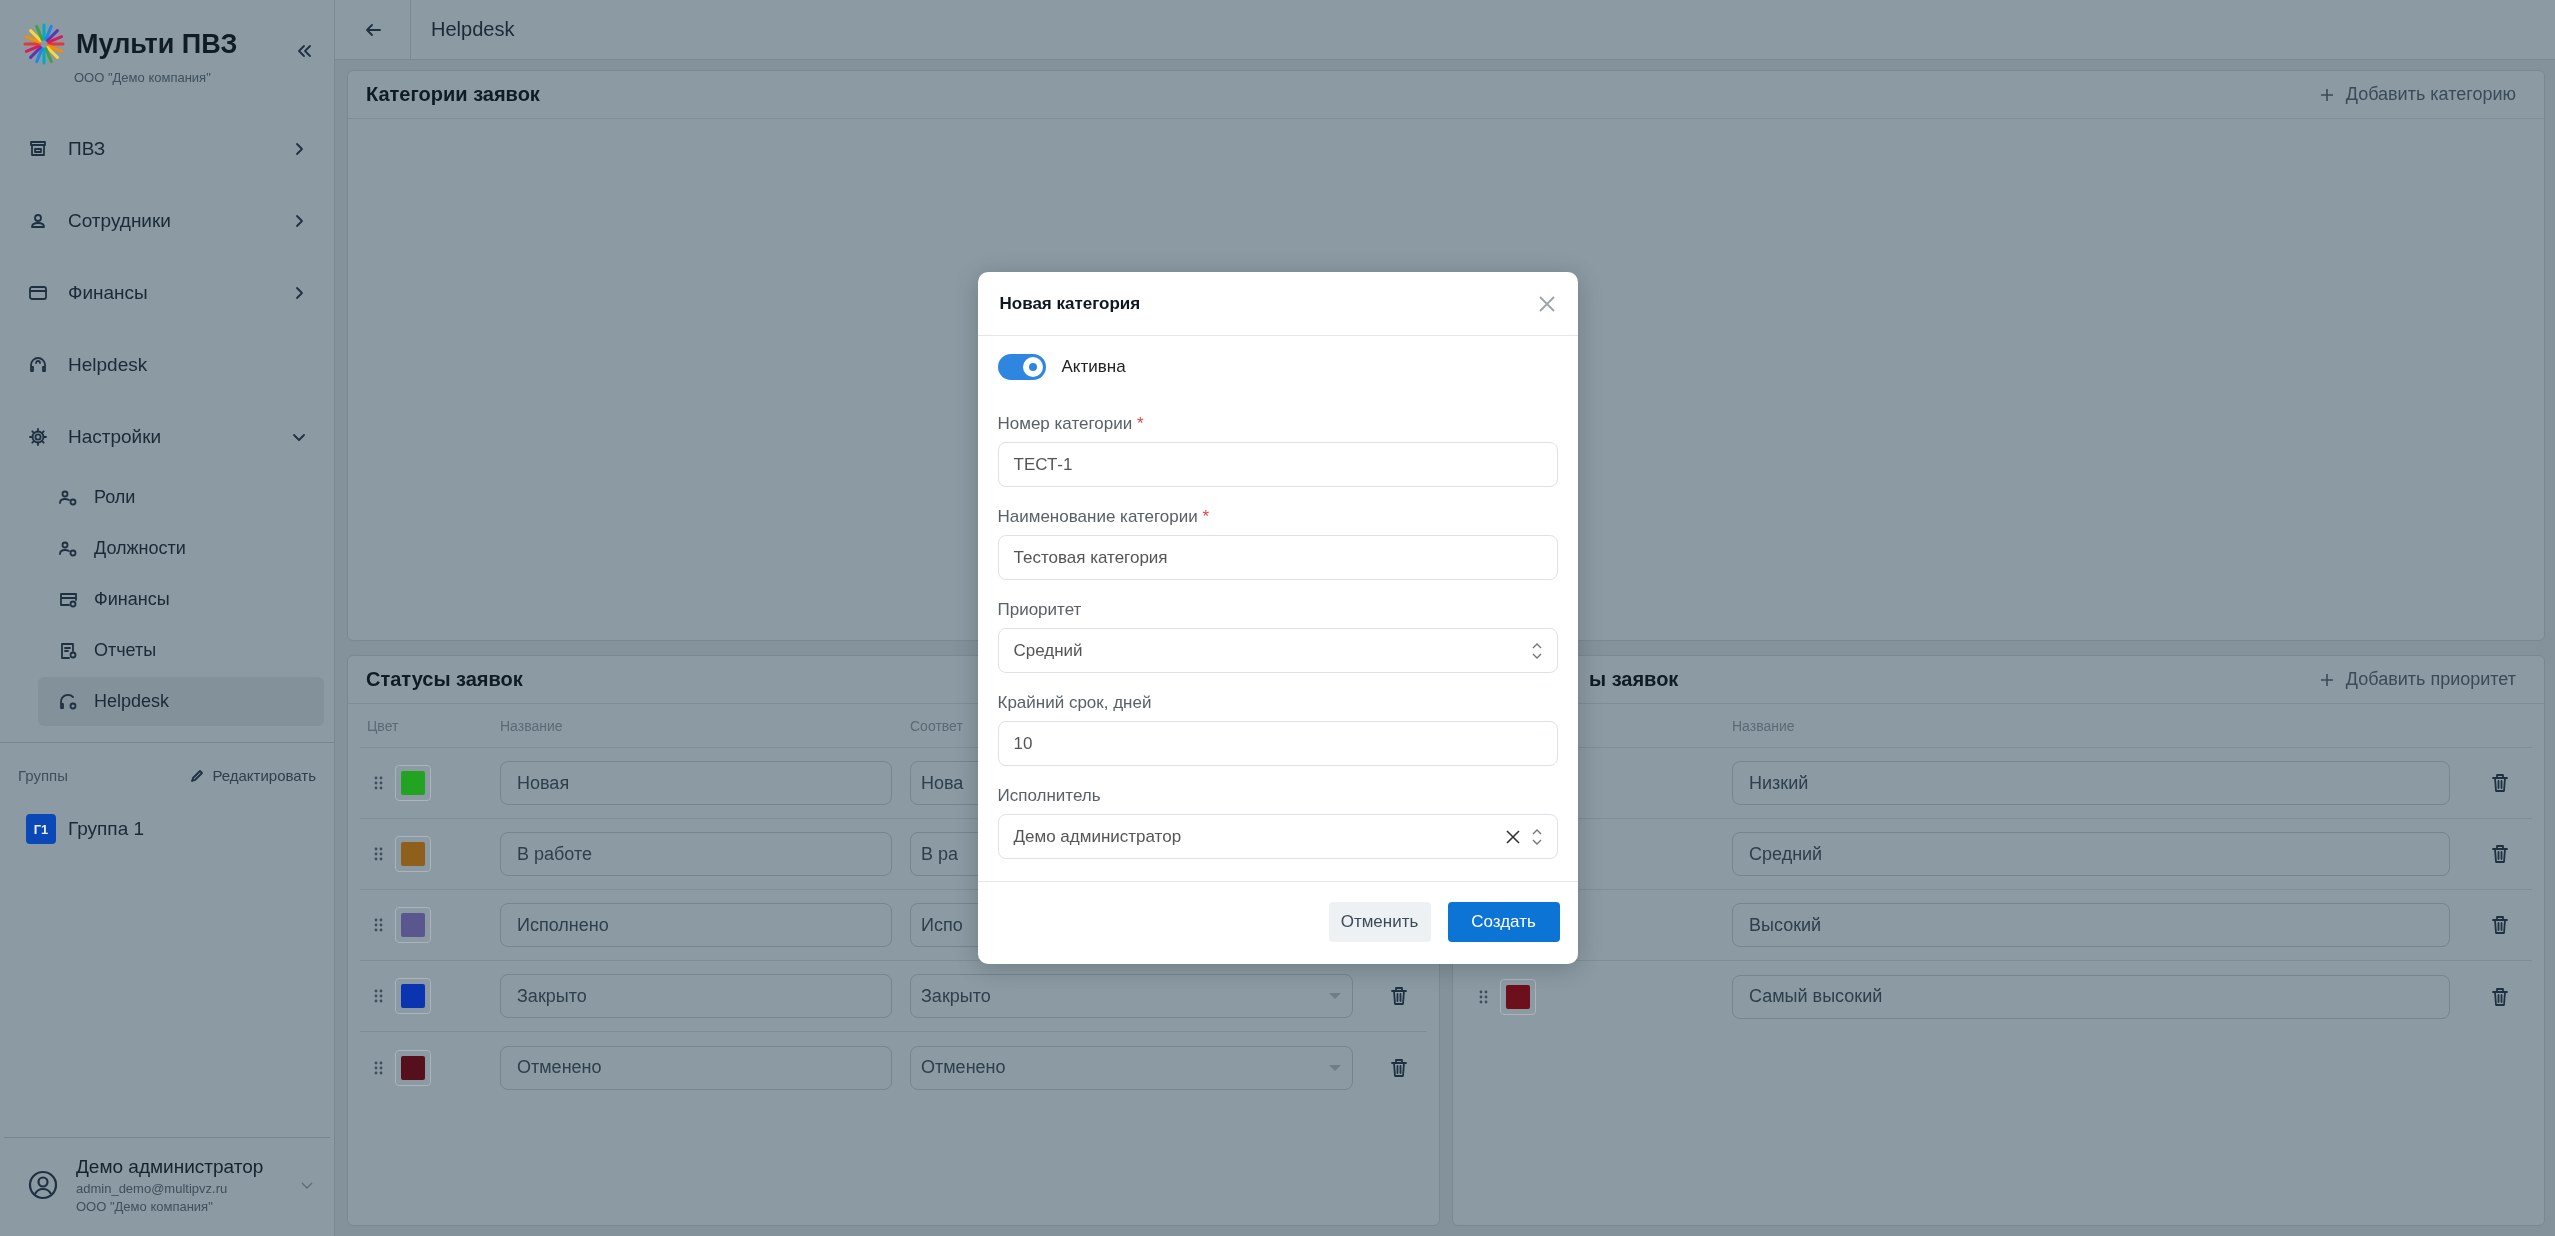  I want to click on close-button, so click(1546, 303).